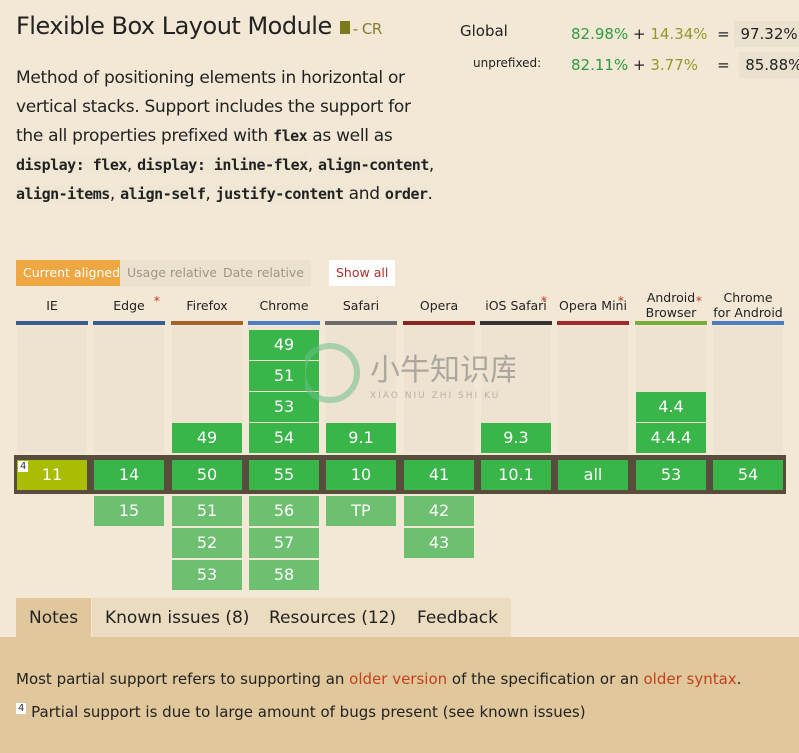  What do you see at coordinates (284, 511) in the screenshot?
I see `version-cell-future: 56` at bounding box center [284, 511].